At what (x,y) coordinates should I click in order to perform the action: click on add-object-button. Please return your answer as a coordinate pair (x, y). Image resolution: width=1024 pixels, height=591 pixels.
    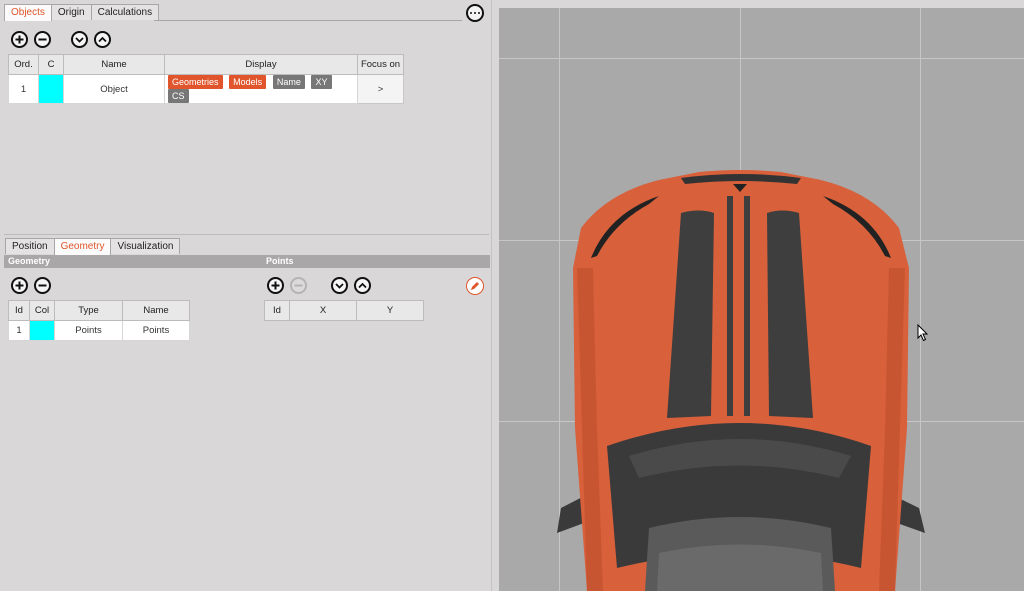
    Looking at the image, I should click on (19, 39).